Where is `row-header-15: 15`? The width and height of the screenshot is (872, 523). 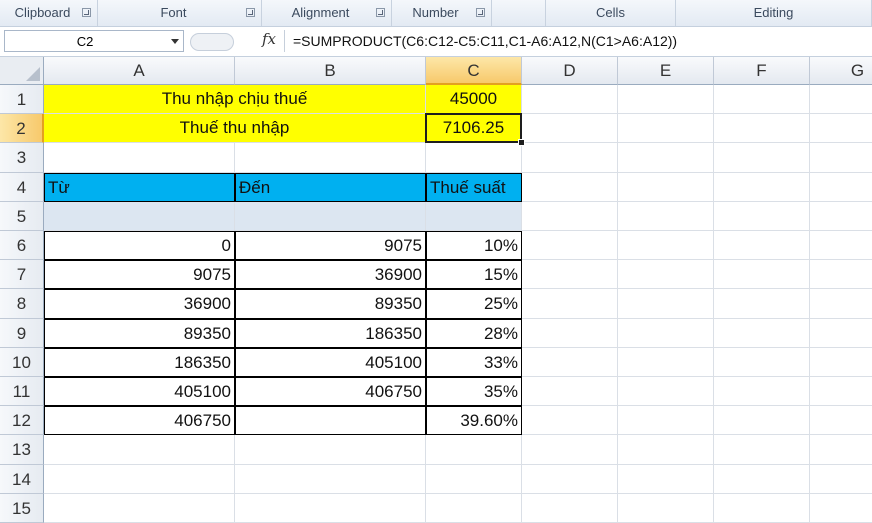
row-header-15: 15 is located at coordinates (22, 508).